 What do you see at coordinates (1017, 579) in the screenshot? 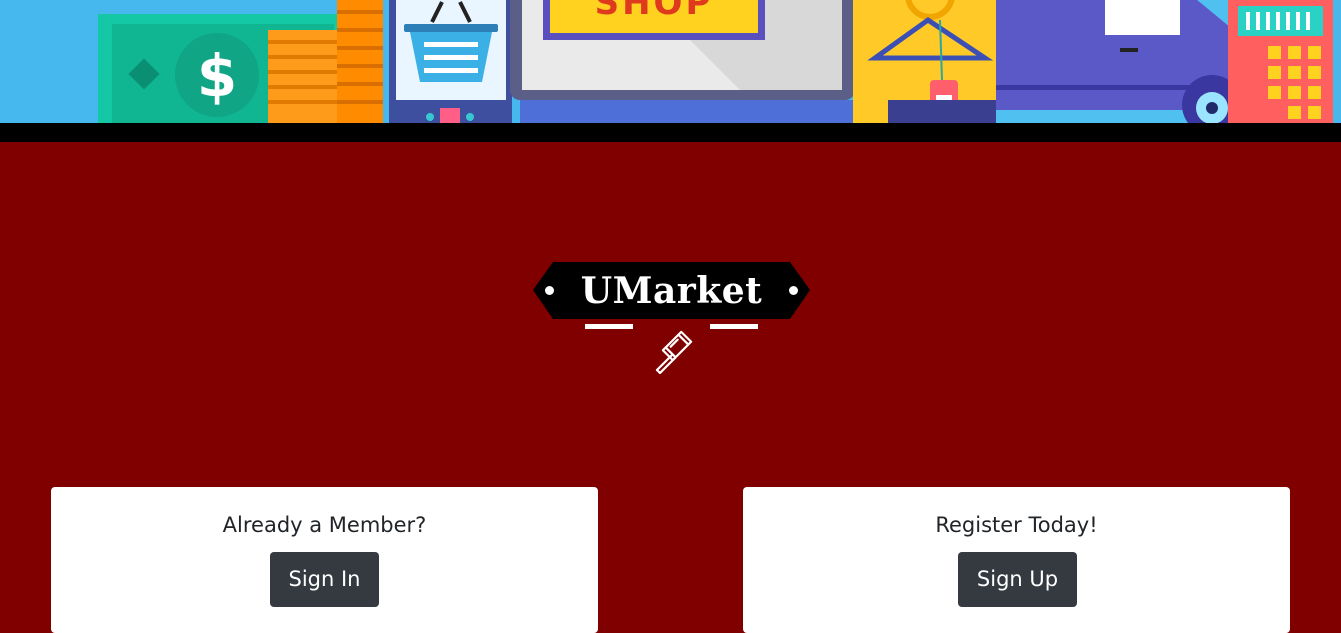
I see `sign-up-button: Sign Up` at bounding box center [1017, 579].